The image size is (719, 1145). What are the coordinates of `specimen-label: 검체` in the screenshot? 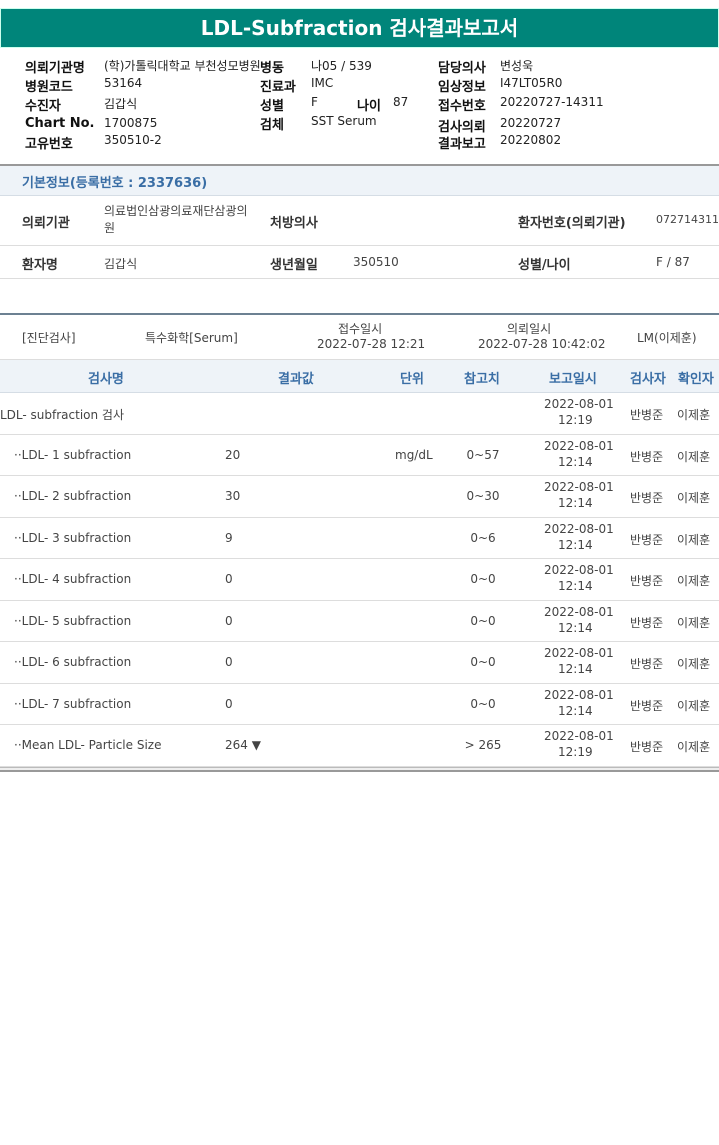 It's located at (272, 125).